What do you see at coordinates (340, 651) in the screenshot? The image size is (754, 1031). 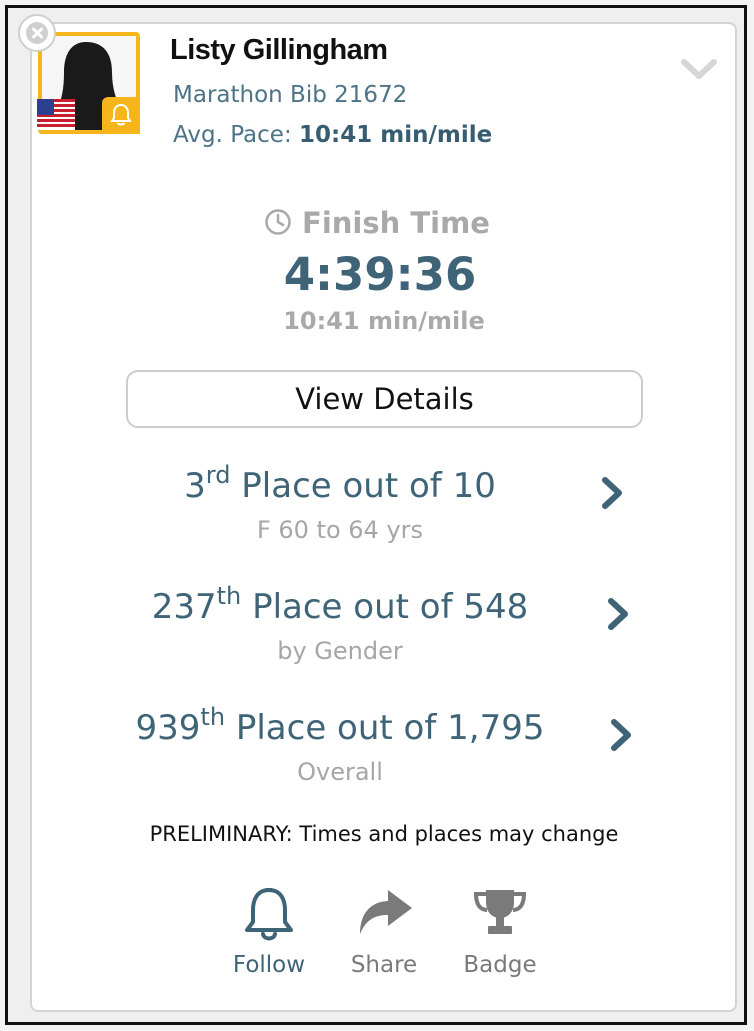 I see `place-subtitle: by Gender` at bounding box center [340, 651].